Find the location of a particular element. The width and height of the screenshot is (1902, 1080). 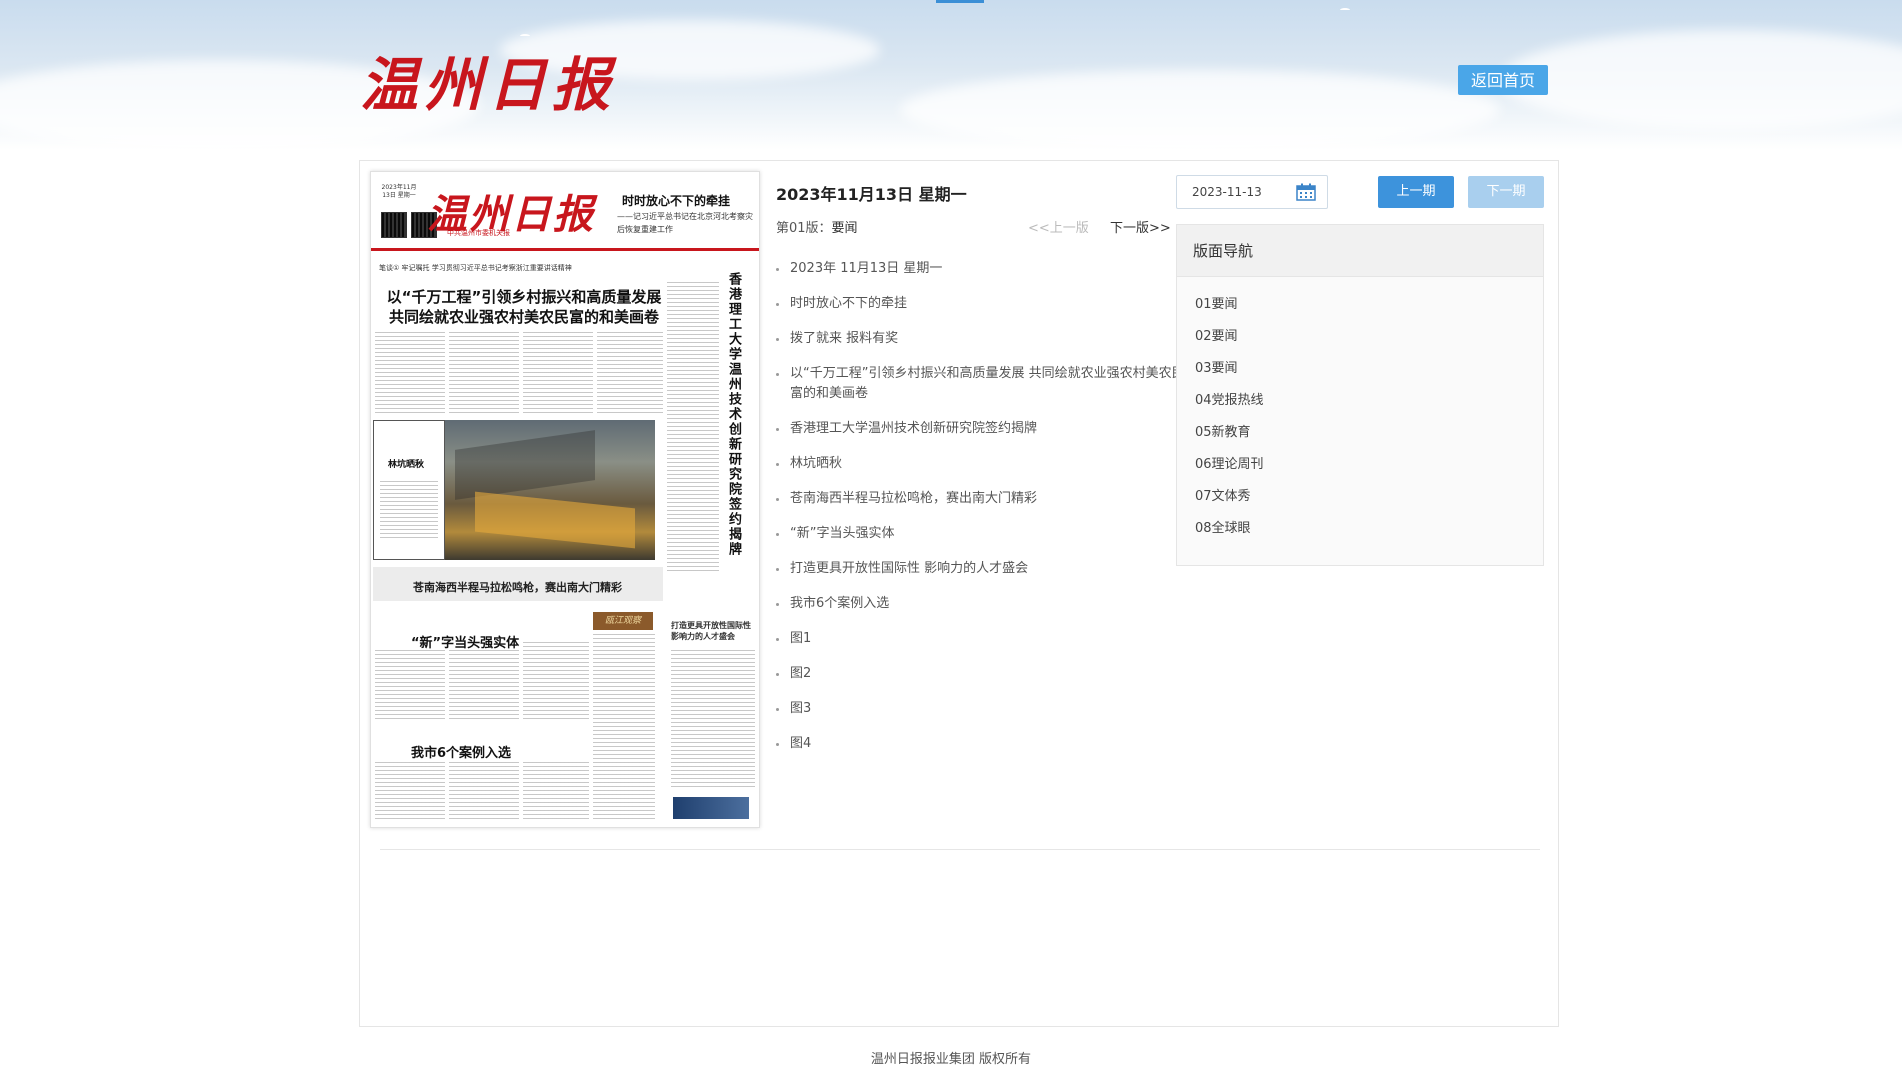

sidebar-box: 林坑晒秋 is located at coordinates (409, 490).